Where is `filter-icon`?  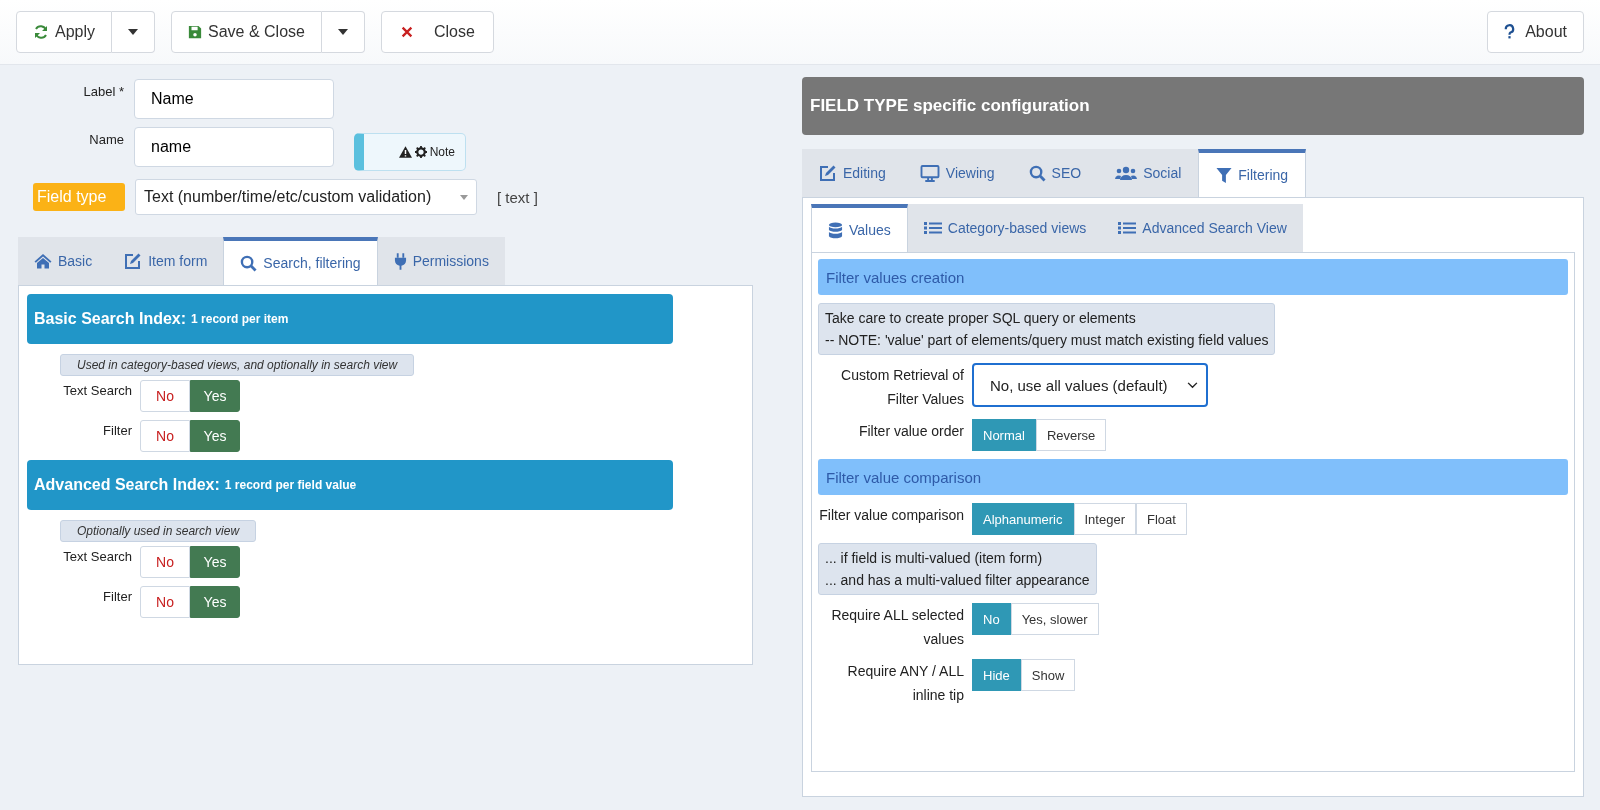
filter-icon is located at coordinates (1224, 175).